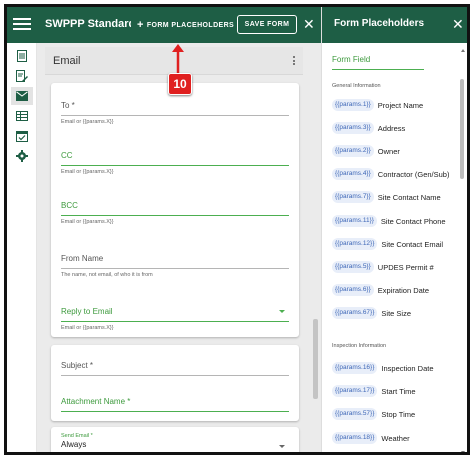 Image resolution: width=474 pixels, height=459 pixels. Describe the element at coordinates (96, 401) in the screenshot. I see `attachment-name-label: Attachment Name *` at that location.